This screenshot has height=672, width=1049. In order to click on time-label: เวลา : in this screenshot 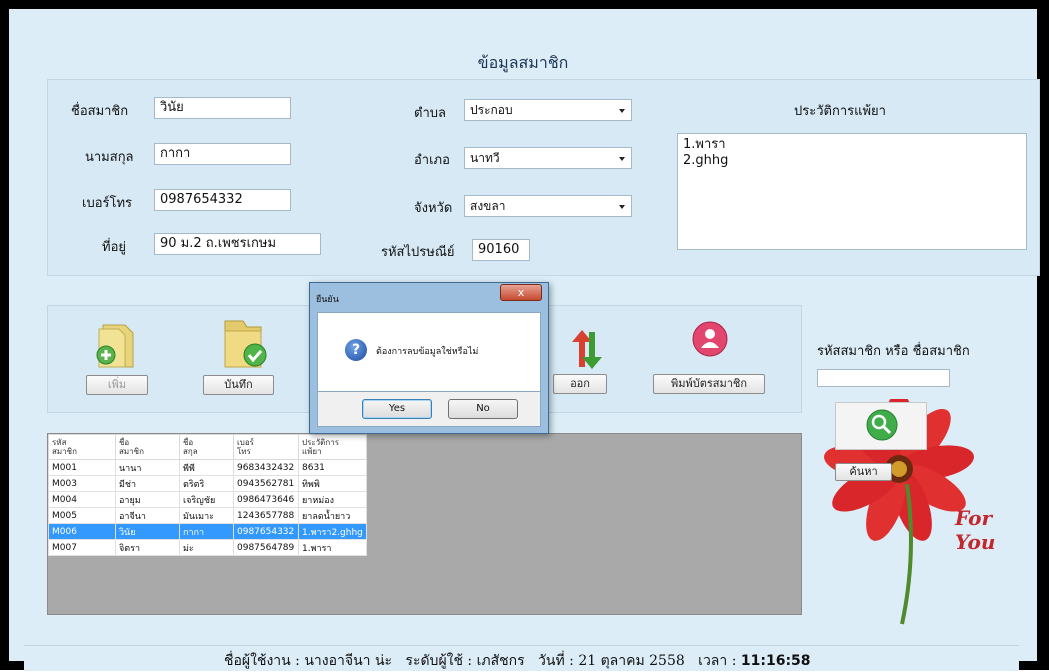, I will do `click(717, 661)`.